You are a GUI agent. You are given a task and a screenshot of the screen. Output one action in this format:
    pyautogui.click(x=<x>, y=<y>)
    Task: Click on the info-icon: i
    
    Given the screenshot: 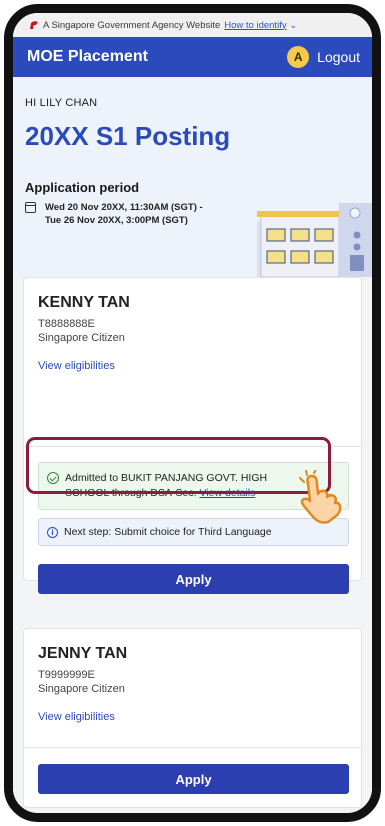 What is the action you would take?
    pyautogui.click(x=52, y=532)
    